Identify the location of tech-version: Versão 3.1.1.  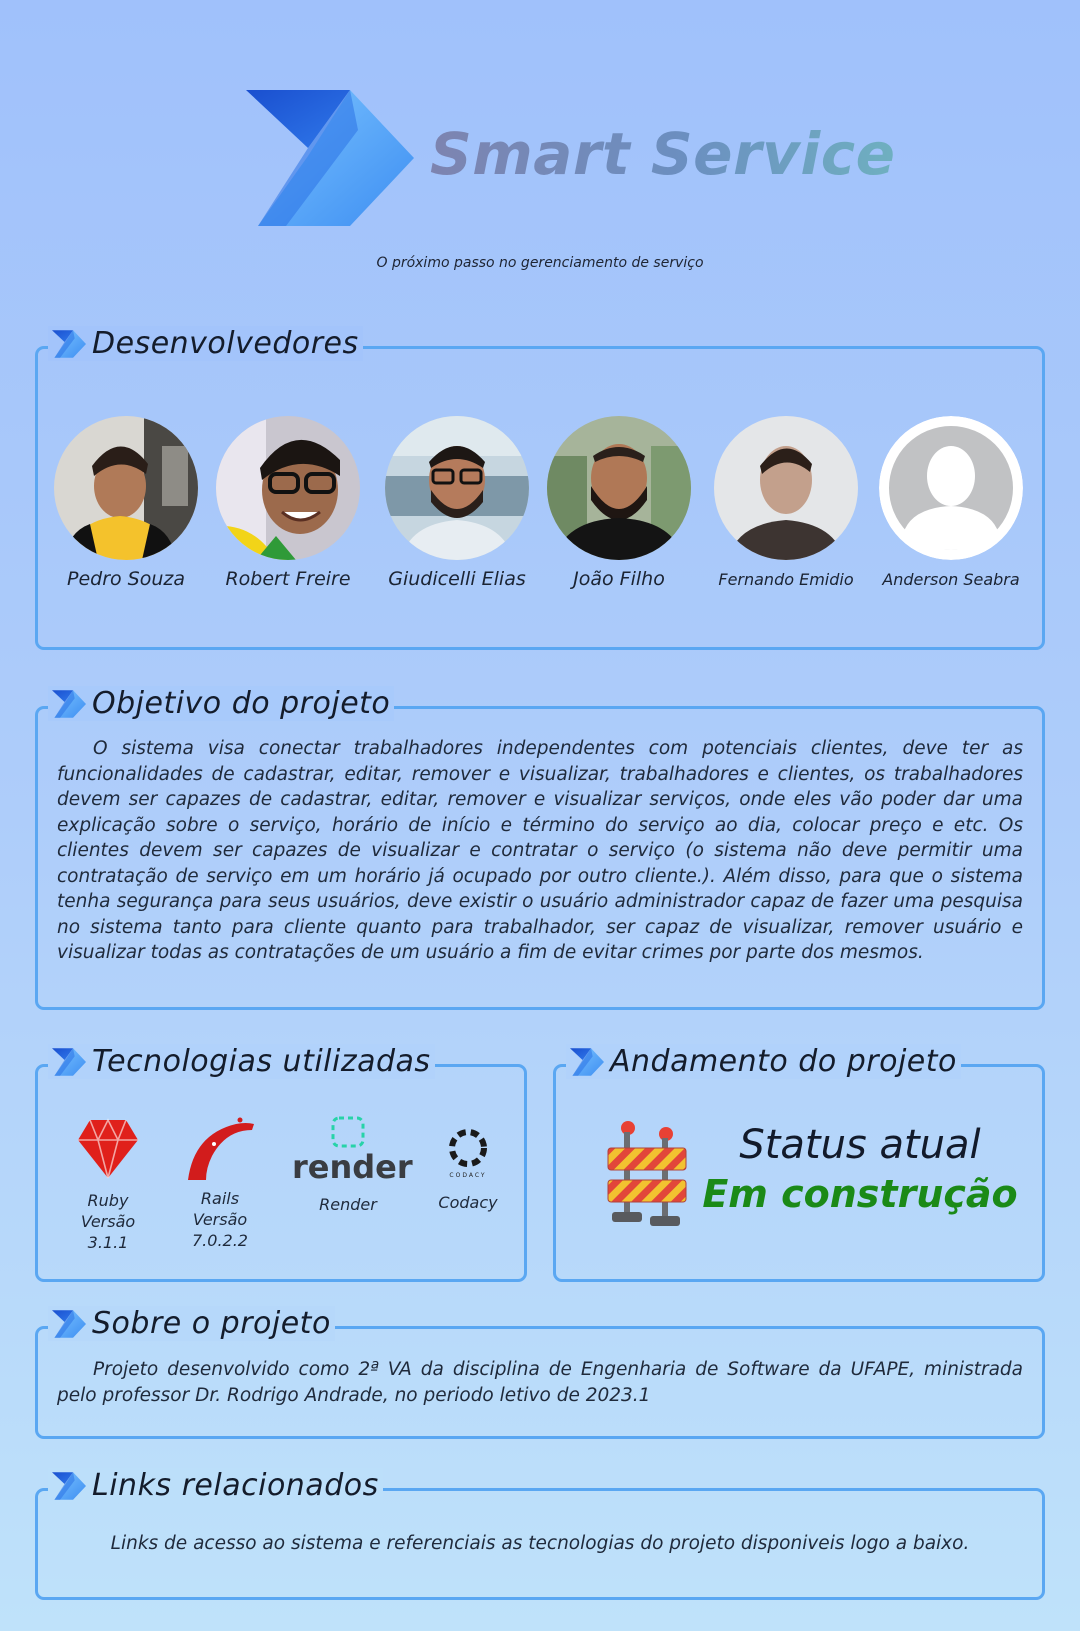
(108, 1232).